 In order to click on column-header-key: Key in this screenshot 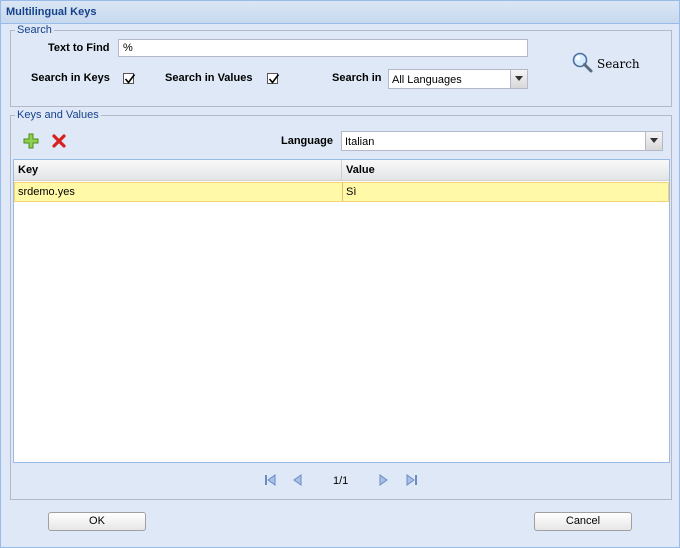, I will do `click(178, 170)`.